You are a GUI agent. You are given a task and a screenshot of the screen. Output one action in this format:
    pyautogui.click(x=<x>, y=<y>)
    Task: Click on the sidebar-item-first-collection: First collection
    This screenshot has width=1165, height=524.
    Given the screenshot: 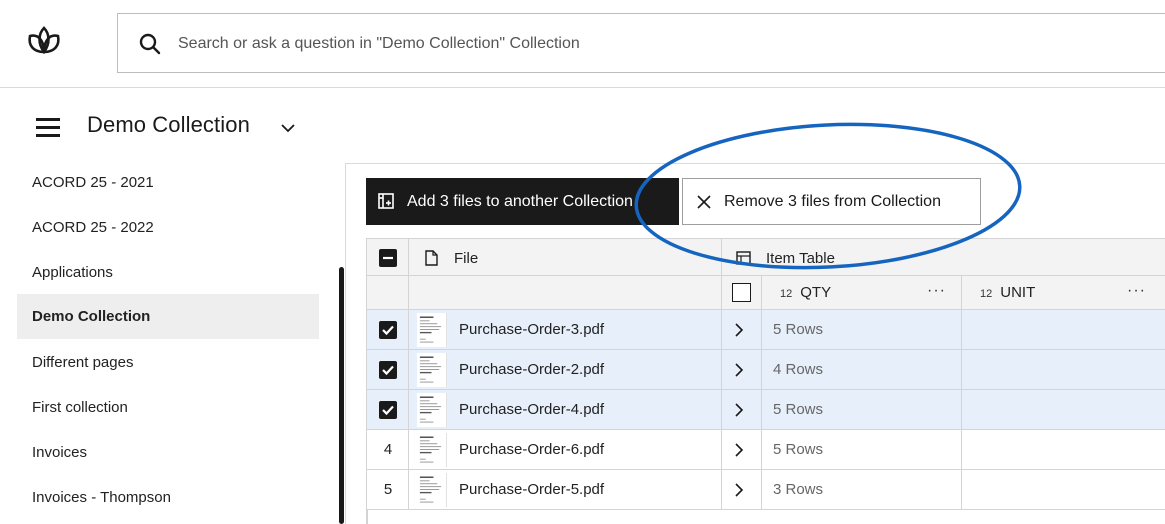 What is the action you would take?
    pyautogui.click(x=168, y=407)
    